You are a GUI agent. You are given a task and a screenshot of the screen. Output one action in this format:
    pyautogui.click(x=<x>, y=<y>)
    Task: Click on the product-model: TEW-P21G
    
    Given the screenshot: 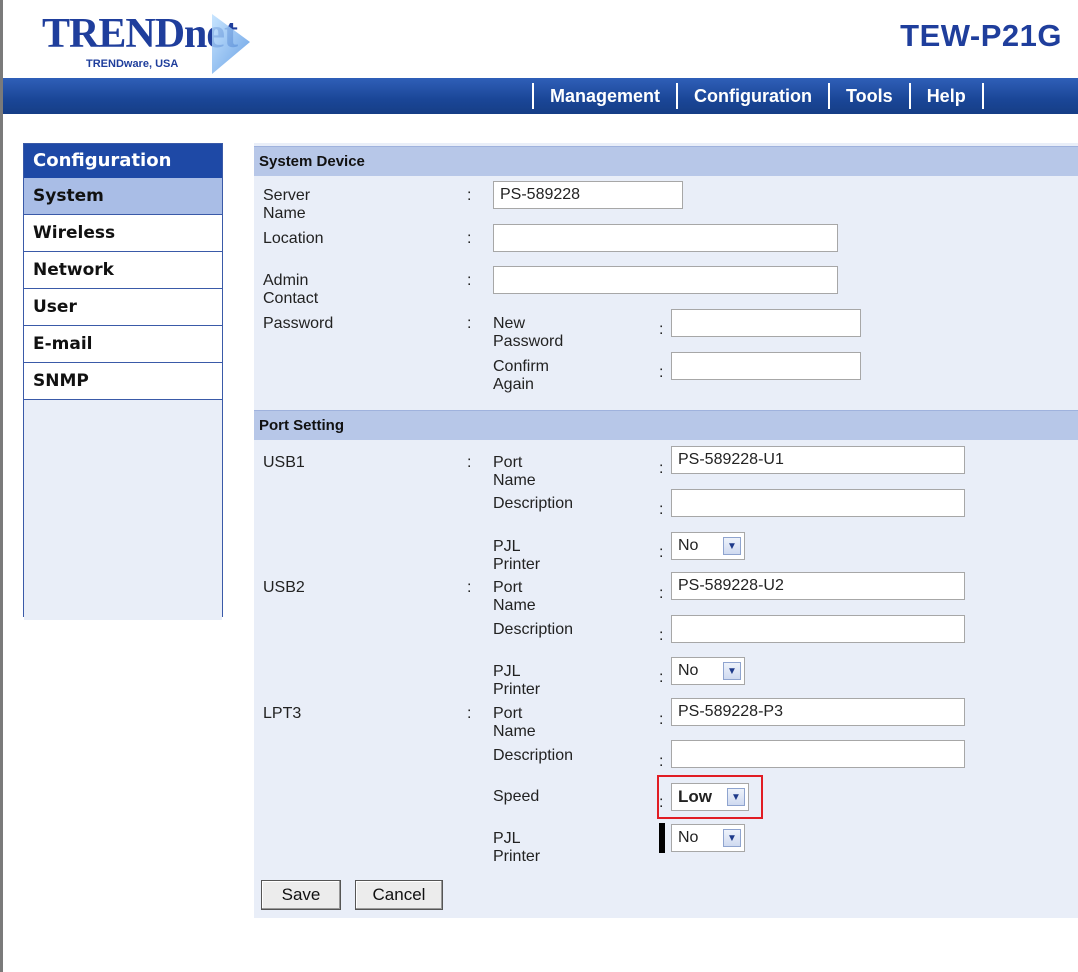 What is the action you would take?
    pyautogui.click(x=981, y=35)
    